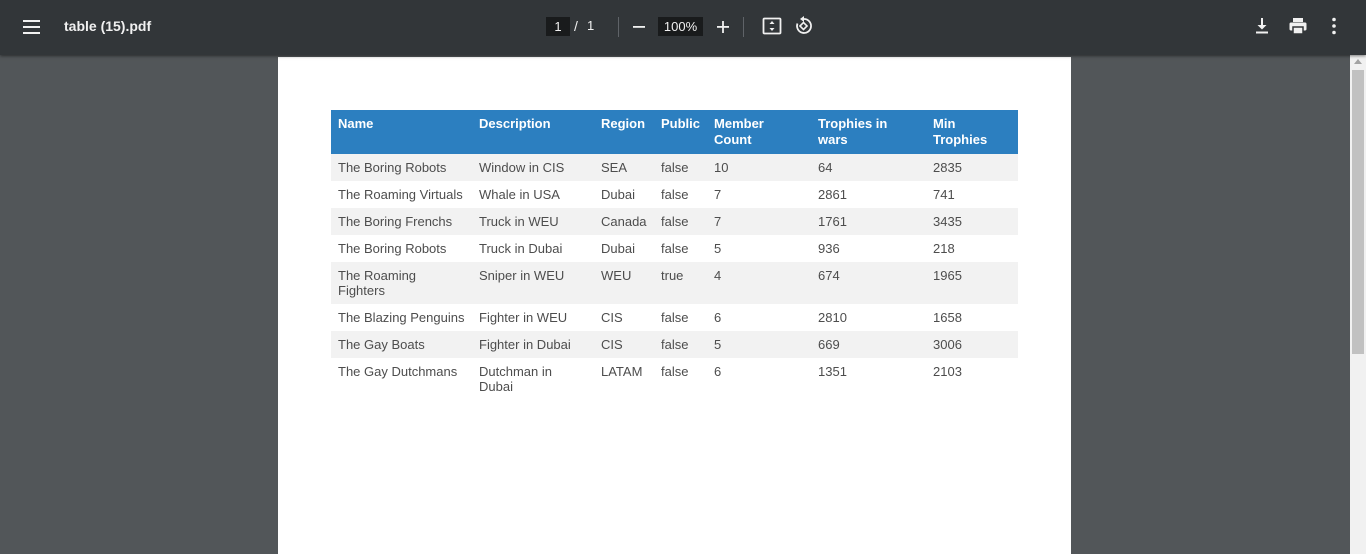  What do you see at coordinates (401, 132) in the screenshot?
I see `header-name: Name` at bounding box center [401, 132].